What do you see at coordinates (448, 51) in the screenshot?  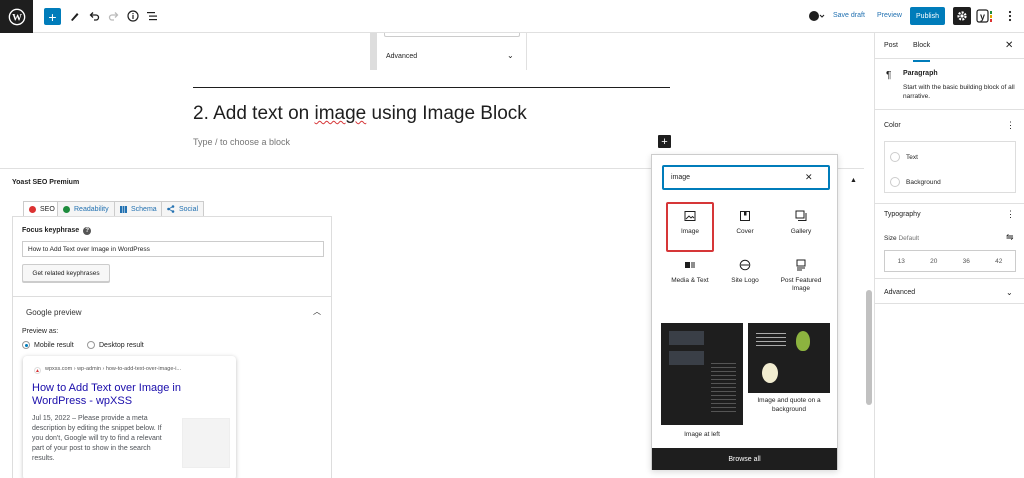 I see `previous-block-advanced: Advanced ⌄` at bounding box center [448, 51].